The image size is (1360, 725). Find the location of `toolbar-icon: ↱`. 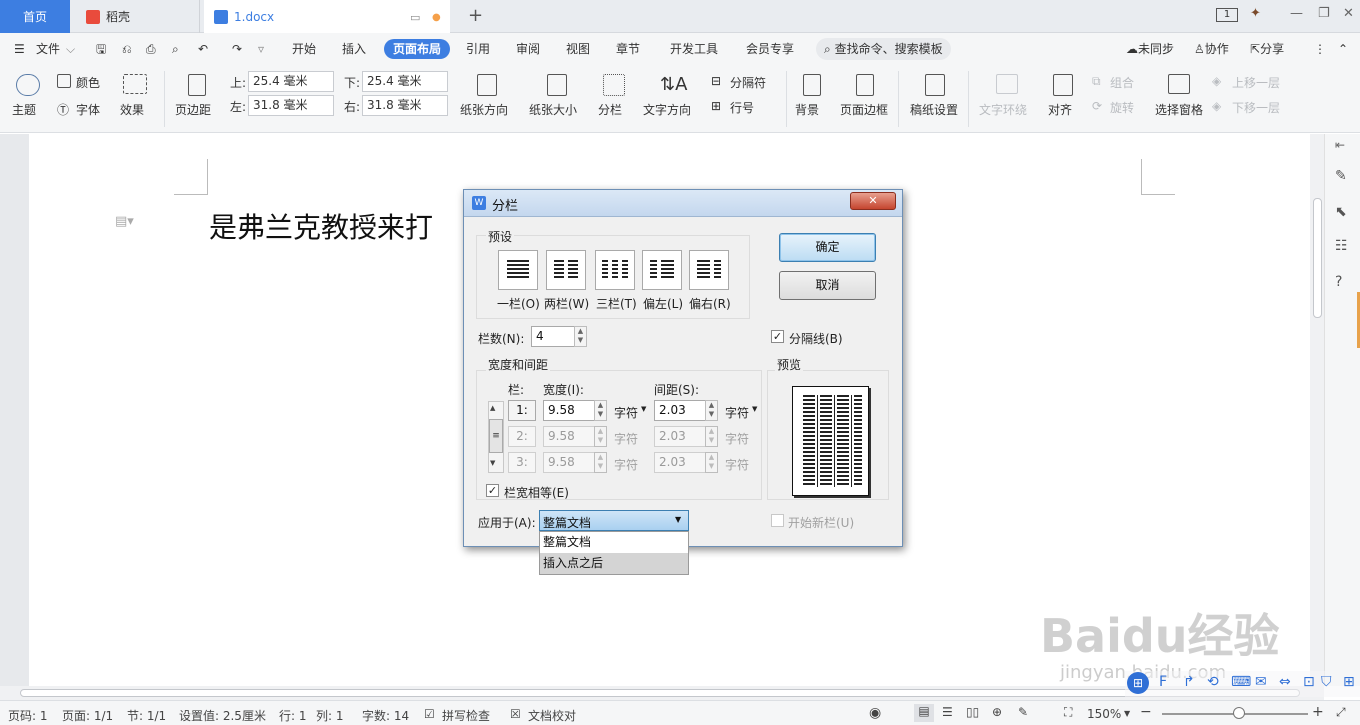

toolbar-icon: ↱ is located at coordinates (1189, 682).